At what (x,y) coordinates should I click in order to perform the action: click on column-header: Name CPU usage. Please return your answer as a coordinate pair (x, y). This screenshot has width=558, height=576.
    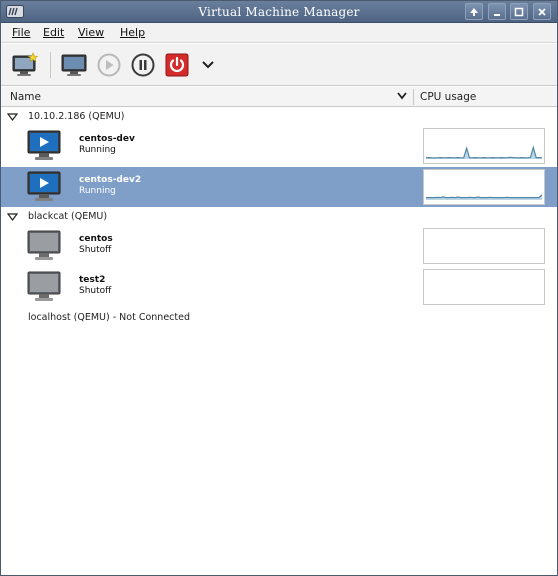
    Looking at the image, I should click on (279, 97).